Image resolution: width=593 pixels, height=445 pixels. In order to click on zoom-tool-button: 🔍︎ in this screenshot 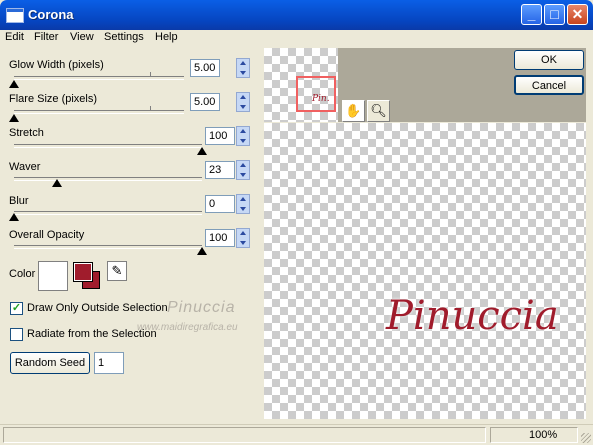, I will do `click(378, 111)`.